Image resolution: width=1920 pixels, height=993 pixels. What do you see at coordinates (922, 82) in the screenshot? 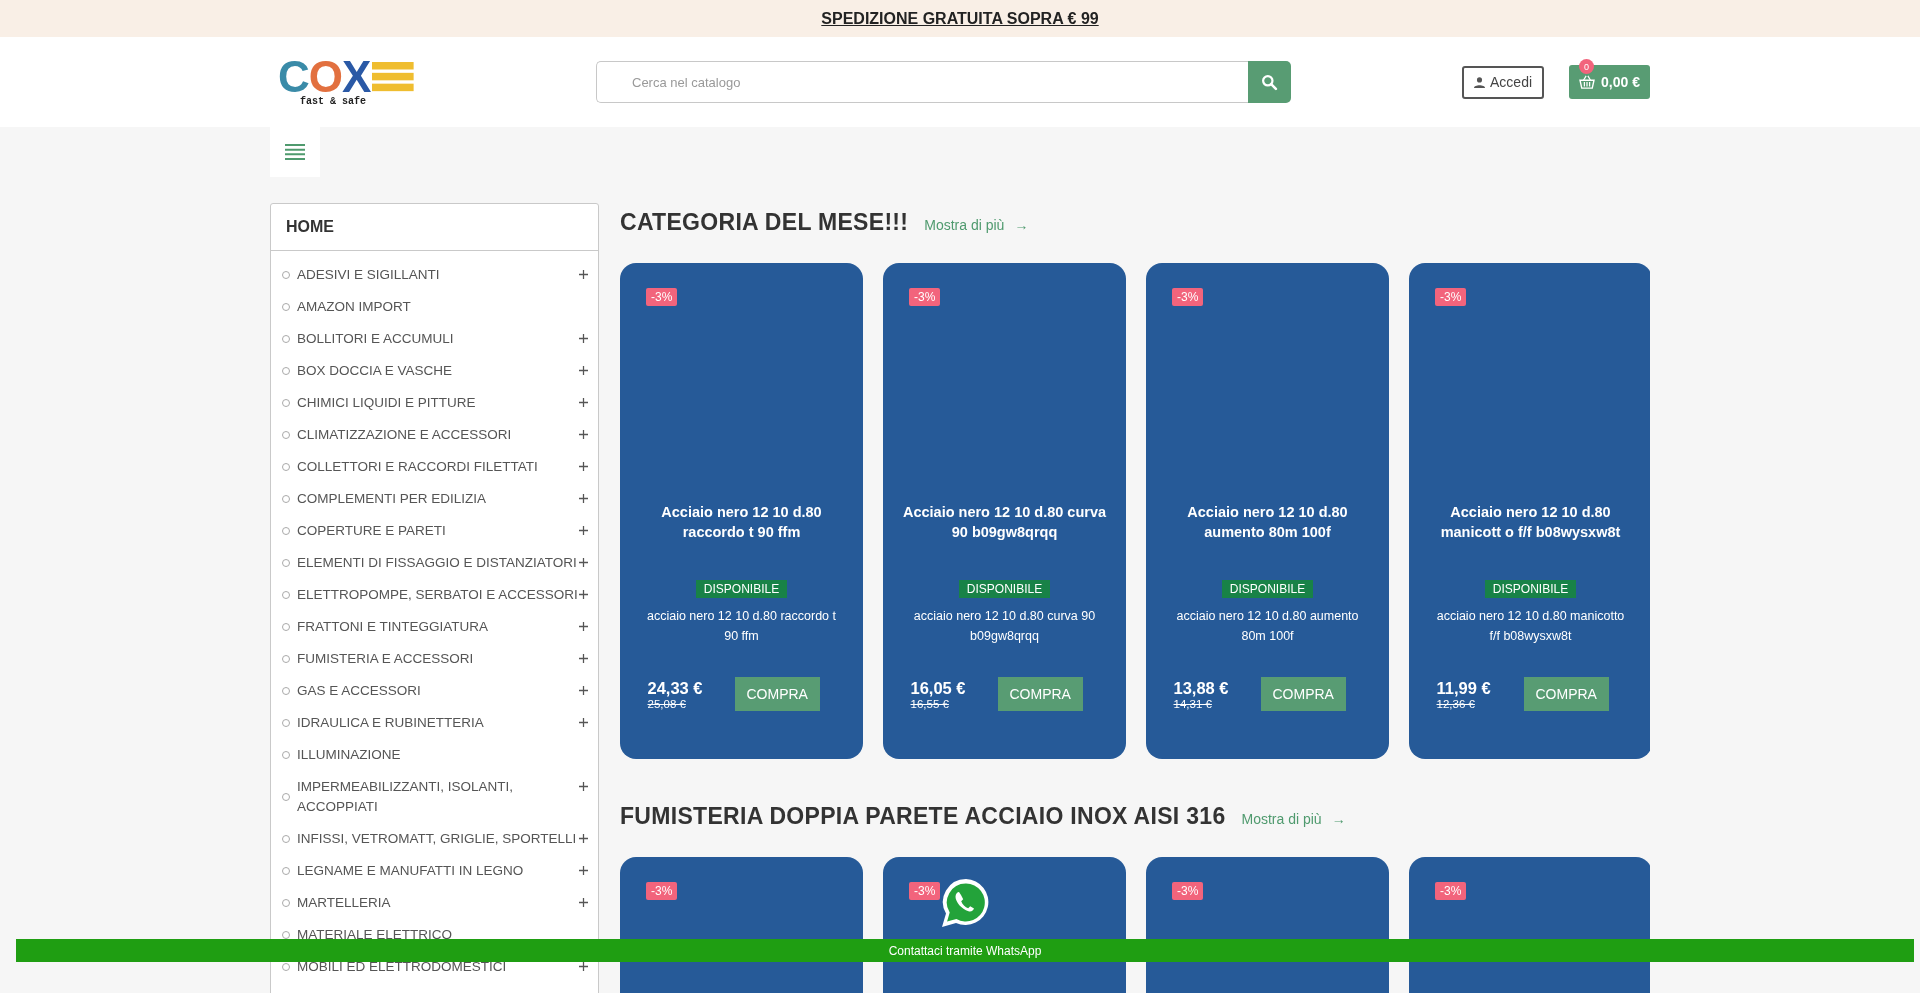
I see `search-field: Cerca nel catalogo` at bounding box center [922, 82].